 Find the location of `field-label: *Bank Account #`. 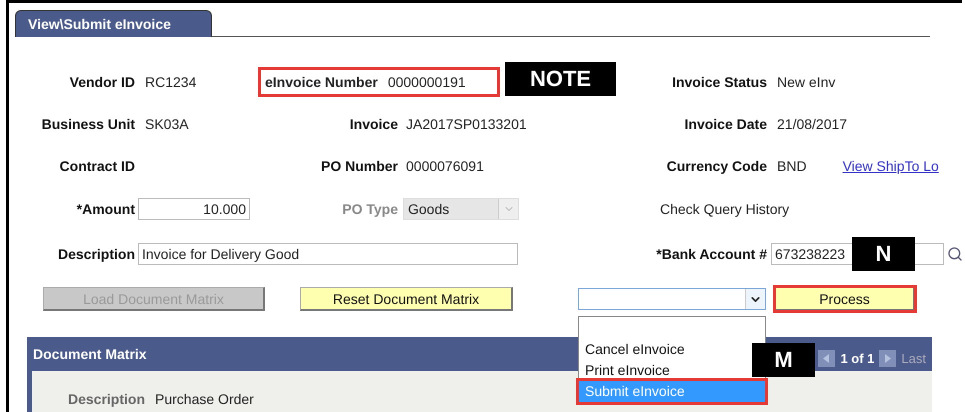

field-label: *Bank Account # is located at coordinates (711, 254).